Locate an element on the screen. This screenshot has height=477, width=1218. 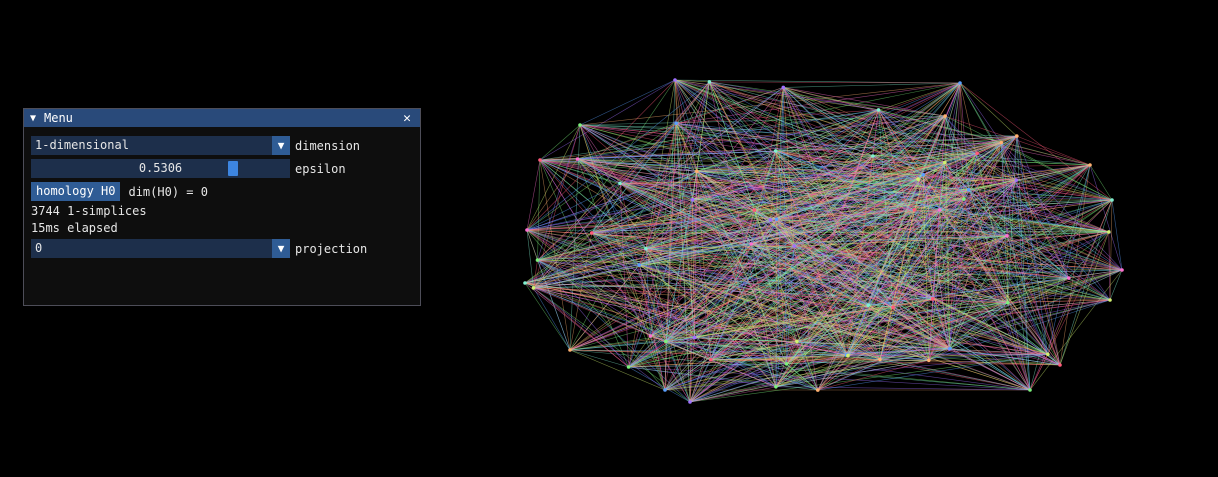
dimension-combo: 1-dimensional ▼ is located at coordinates (160, 145).